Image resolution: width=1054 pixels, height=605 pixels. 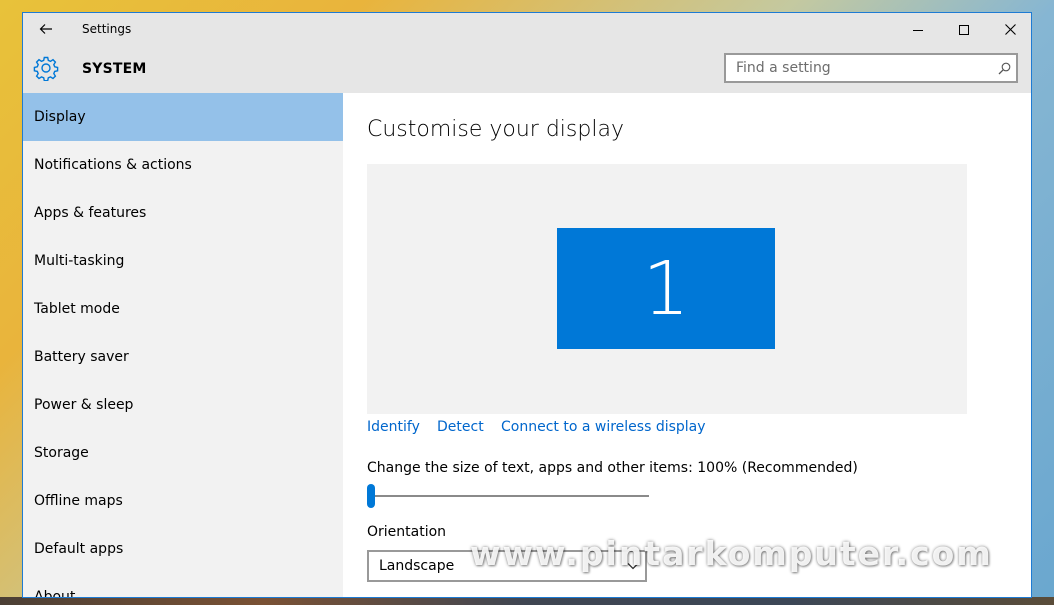 I want to click on orientation-value: Landscape, so click(x=417, y=566).